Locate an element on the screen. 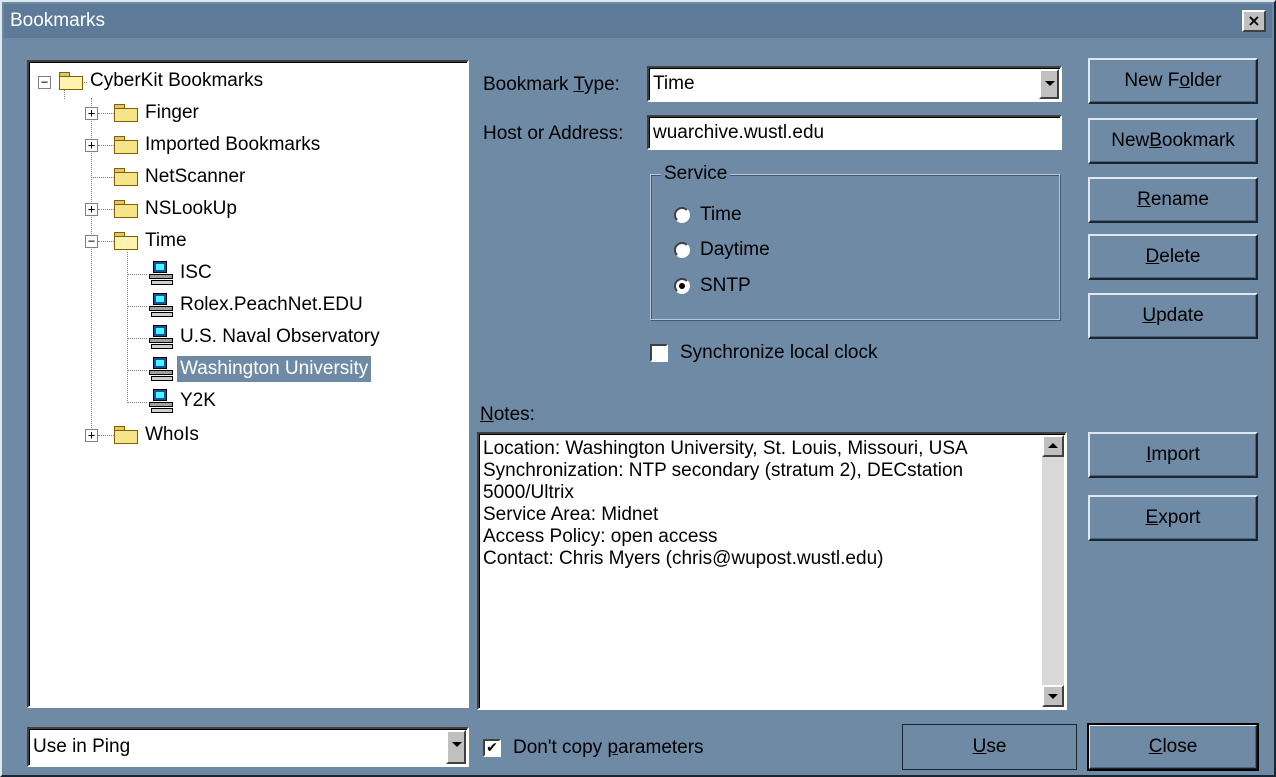 The height and width of the screenshot is (777, 1276). notes-line: Access Policy: open access is located at coordinates (600, 536).